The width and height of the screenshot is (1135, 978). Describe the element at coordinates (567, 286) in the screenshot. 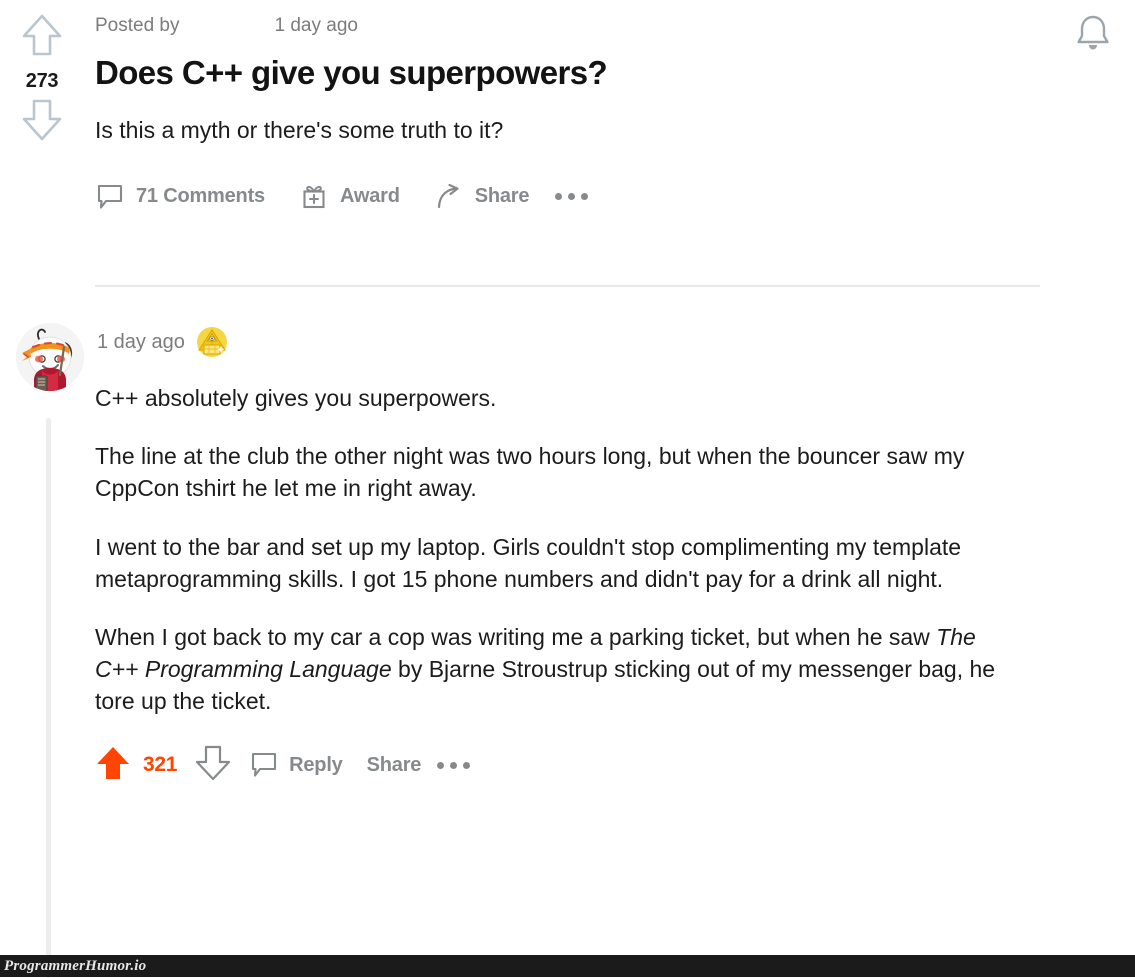

I see `post-divider` at that location.